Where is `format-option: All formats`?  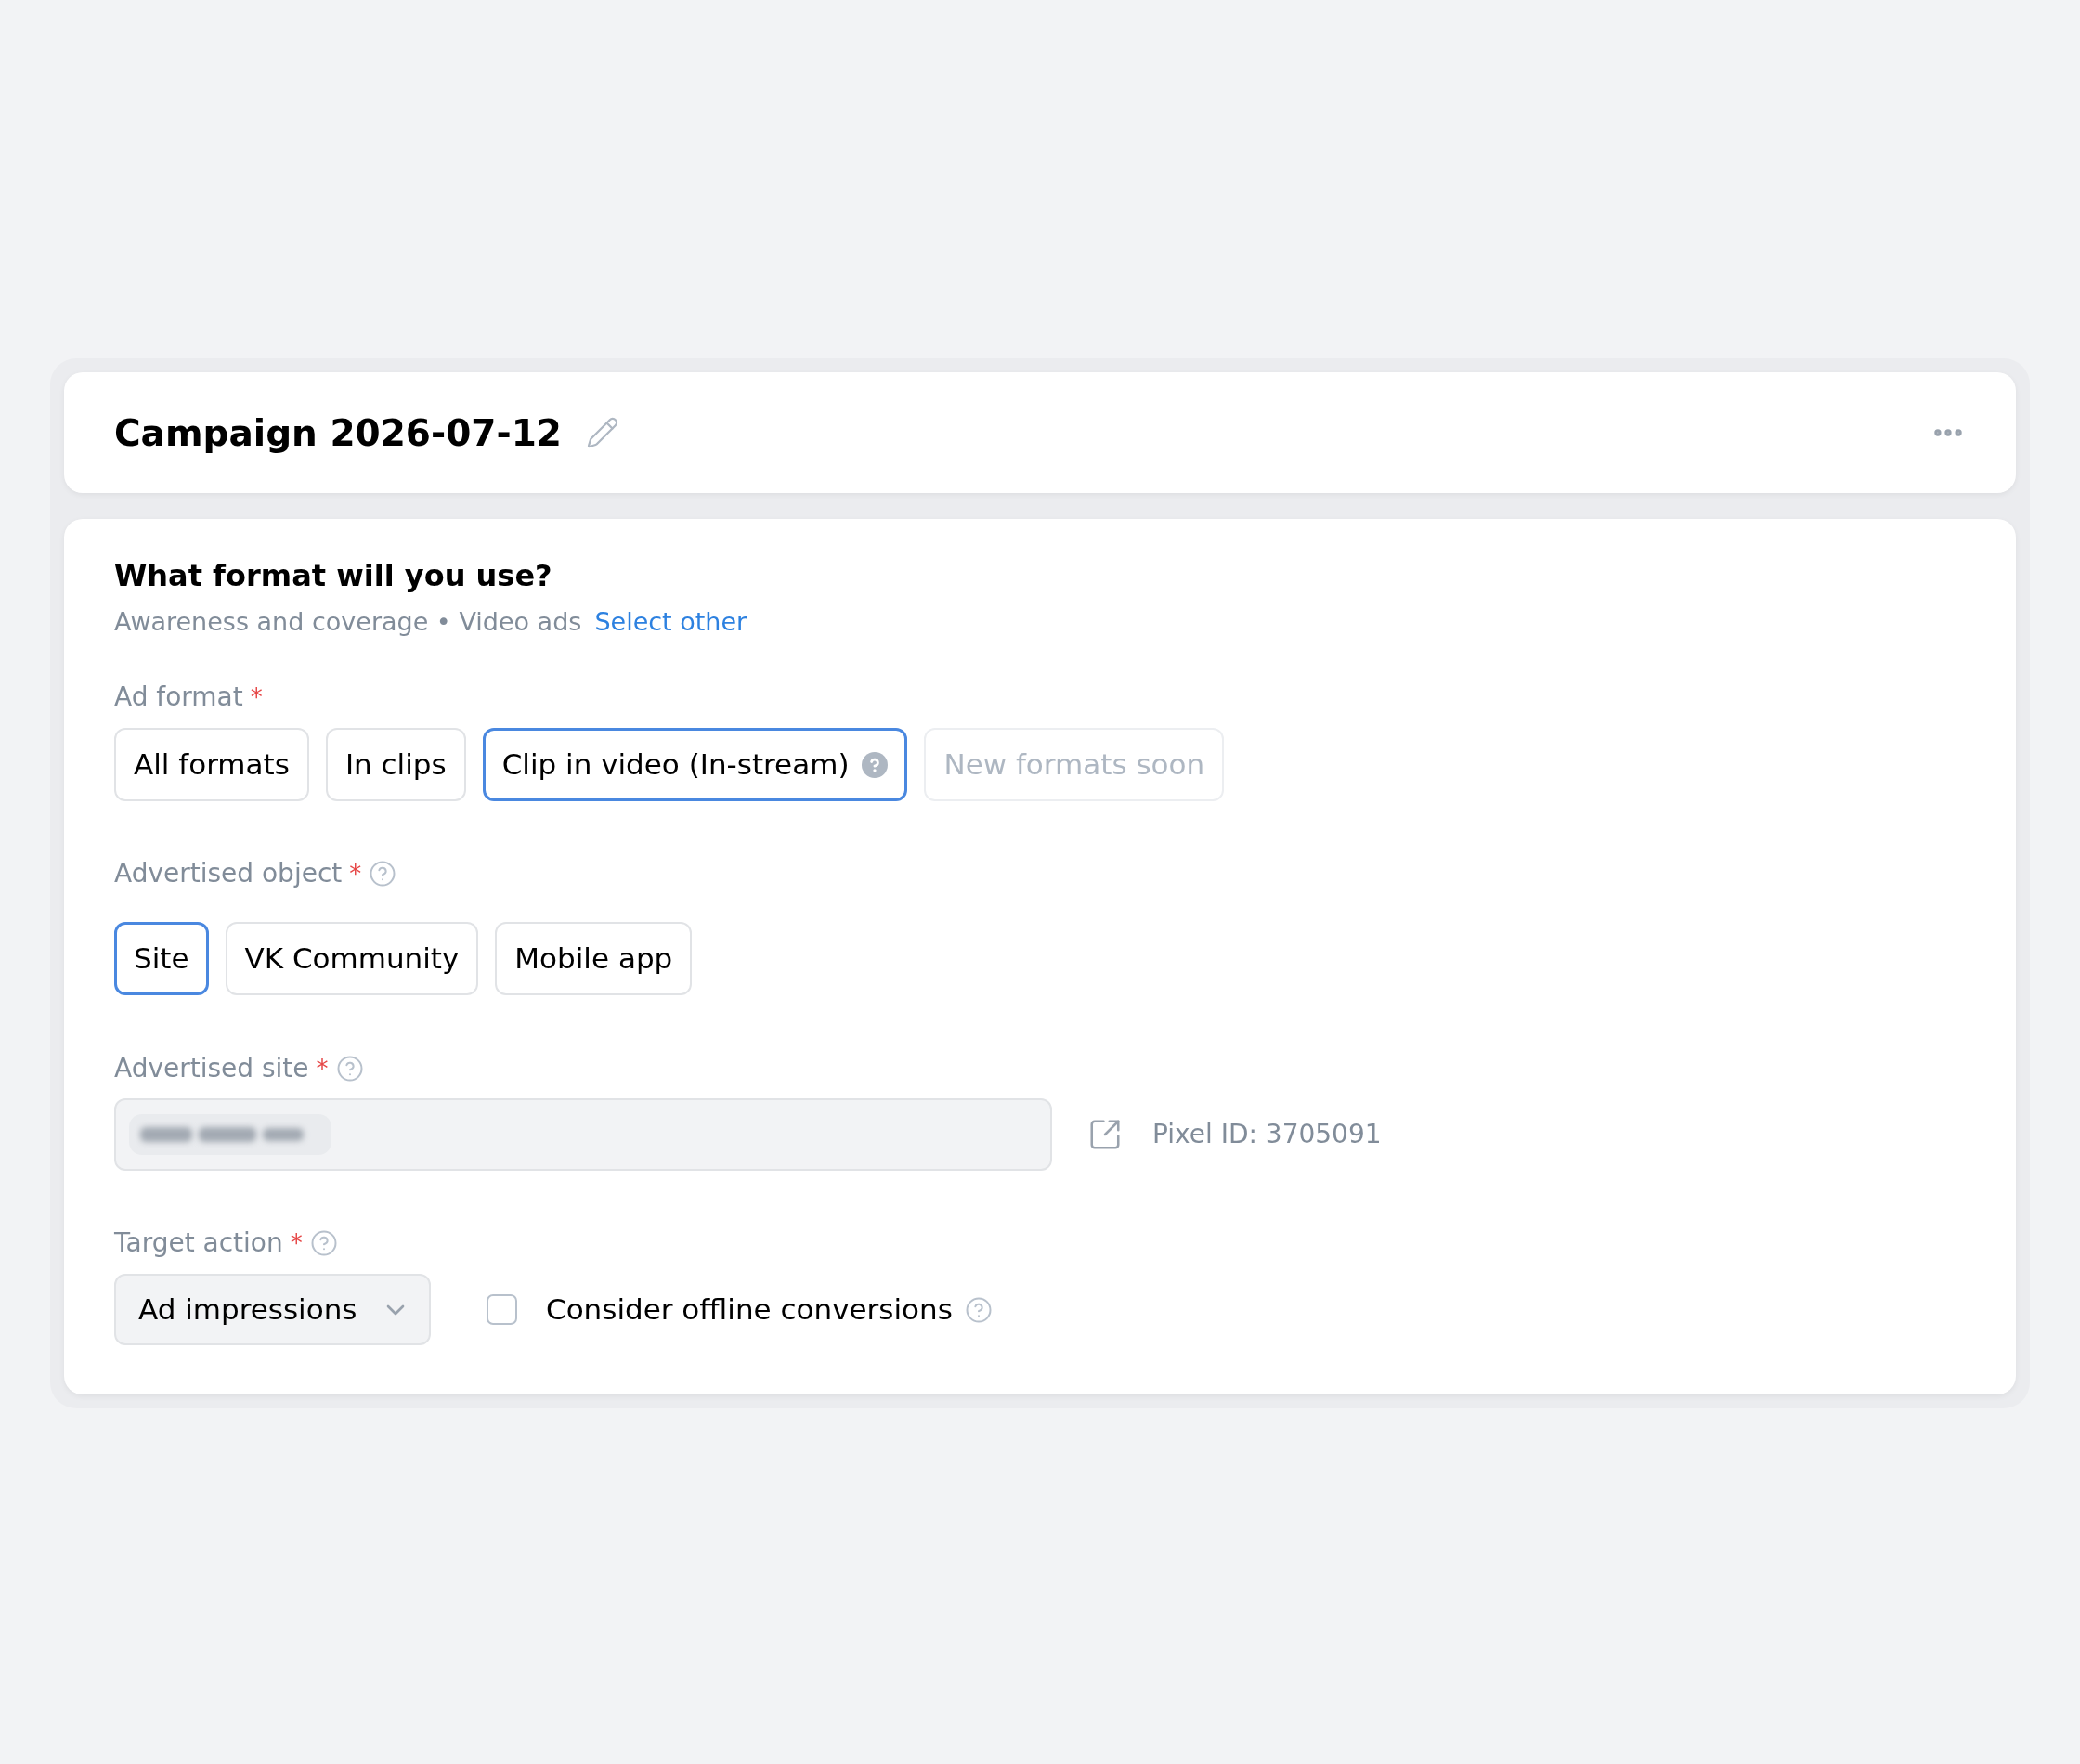
format-option: All formats is located at coordinates (211, 764).